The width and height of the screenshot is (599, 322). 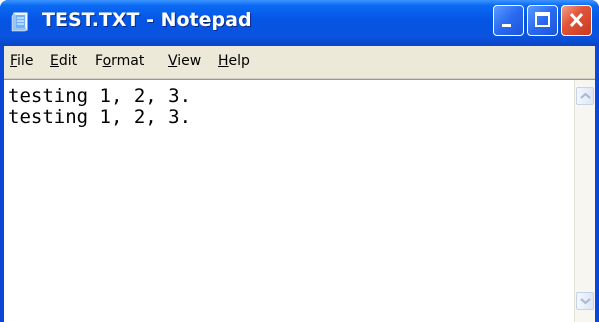 I want to click on notepad-icon, so click(x=21, y=22).